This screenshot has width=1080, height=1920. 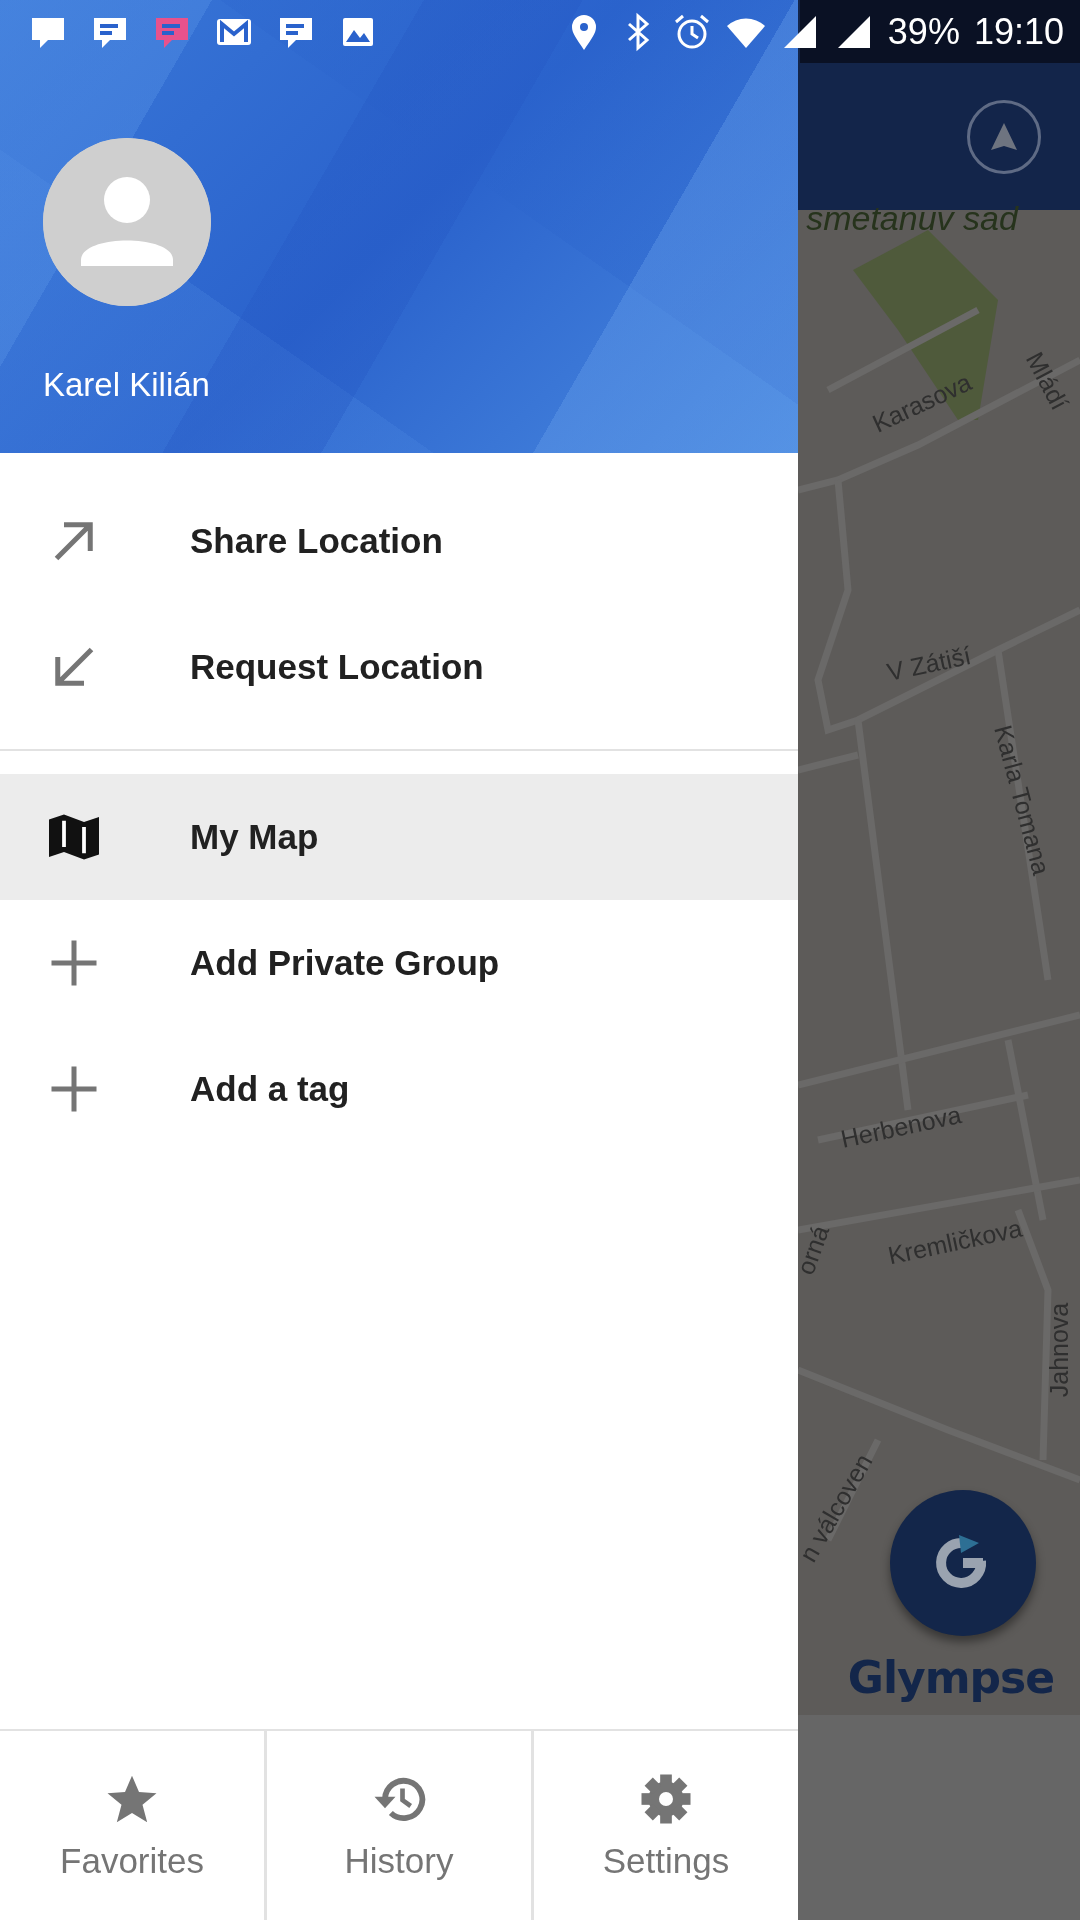 I want to click on nav-button: Favorites, so click(x=132, y=1825).